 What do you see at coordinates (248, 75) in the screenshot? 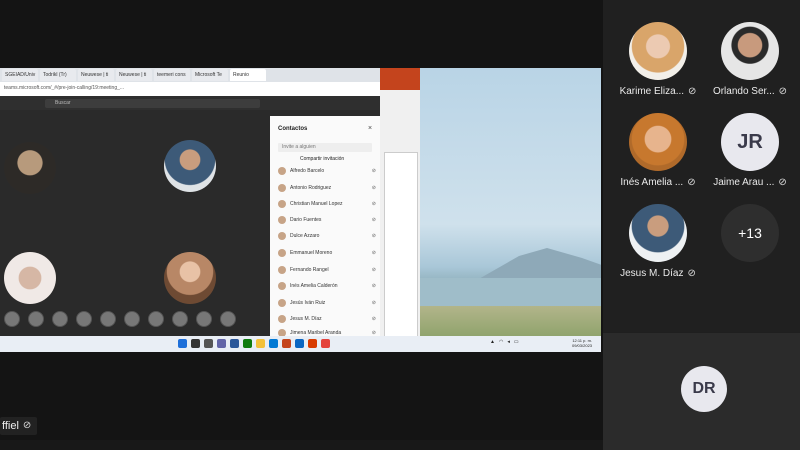
I see `browser-tab-active: Reunio` at bounding box center [248, 75].